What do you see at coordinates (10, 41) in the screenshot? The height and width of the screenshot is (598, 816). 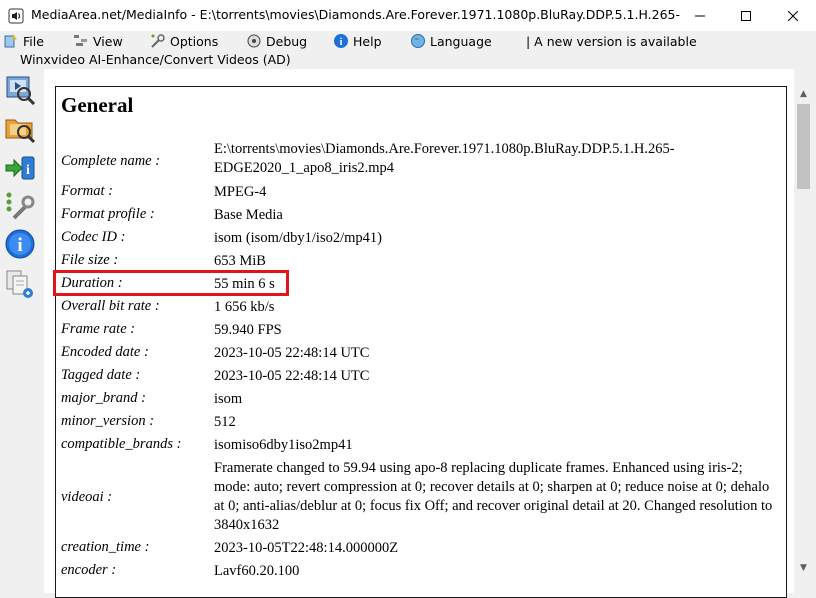 I see `file-icon` at bounding box center [10, 41].